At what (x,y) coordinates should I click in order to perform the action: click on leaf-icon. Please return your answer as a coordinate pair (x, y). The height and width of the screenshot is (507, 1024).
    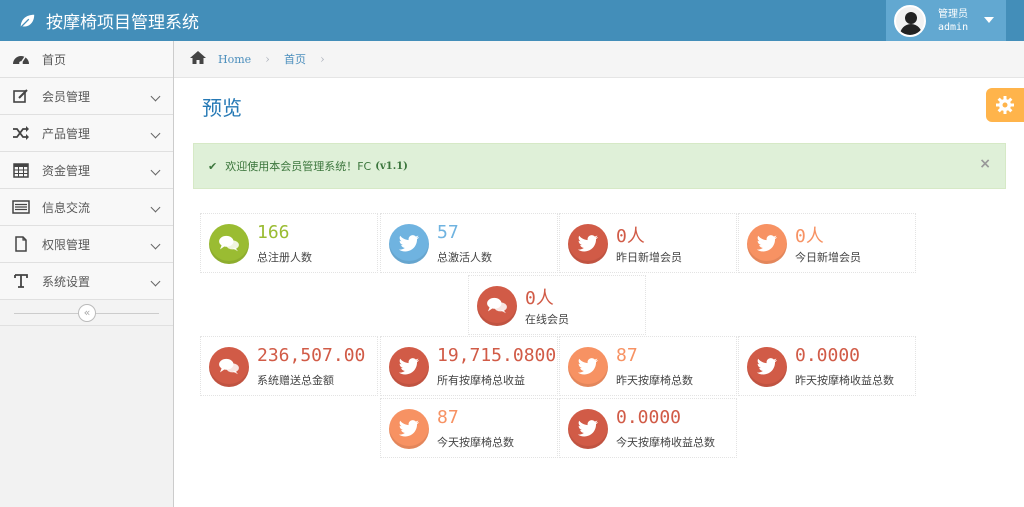
    Looking at the image, I should click on (27, 21).